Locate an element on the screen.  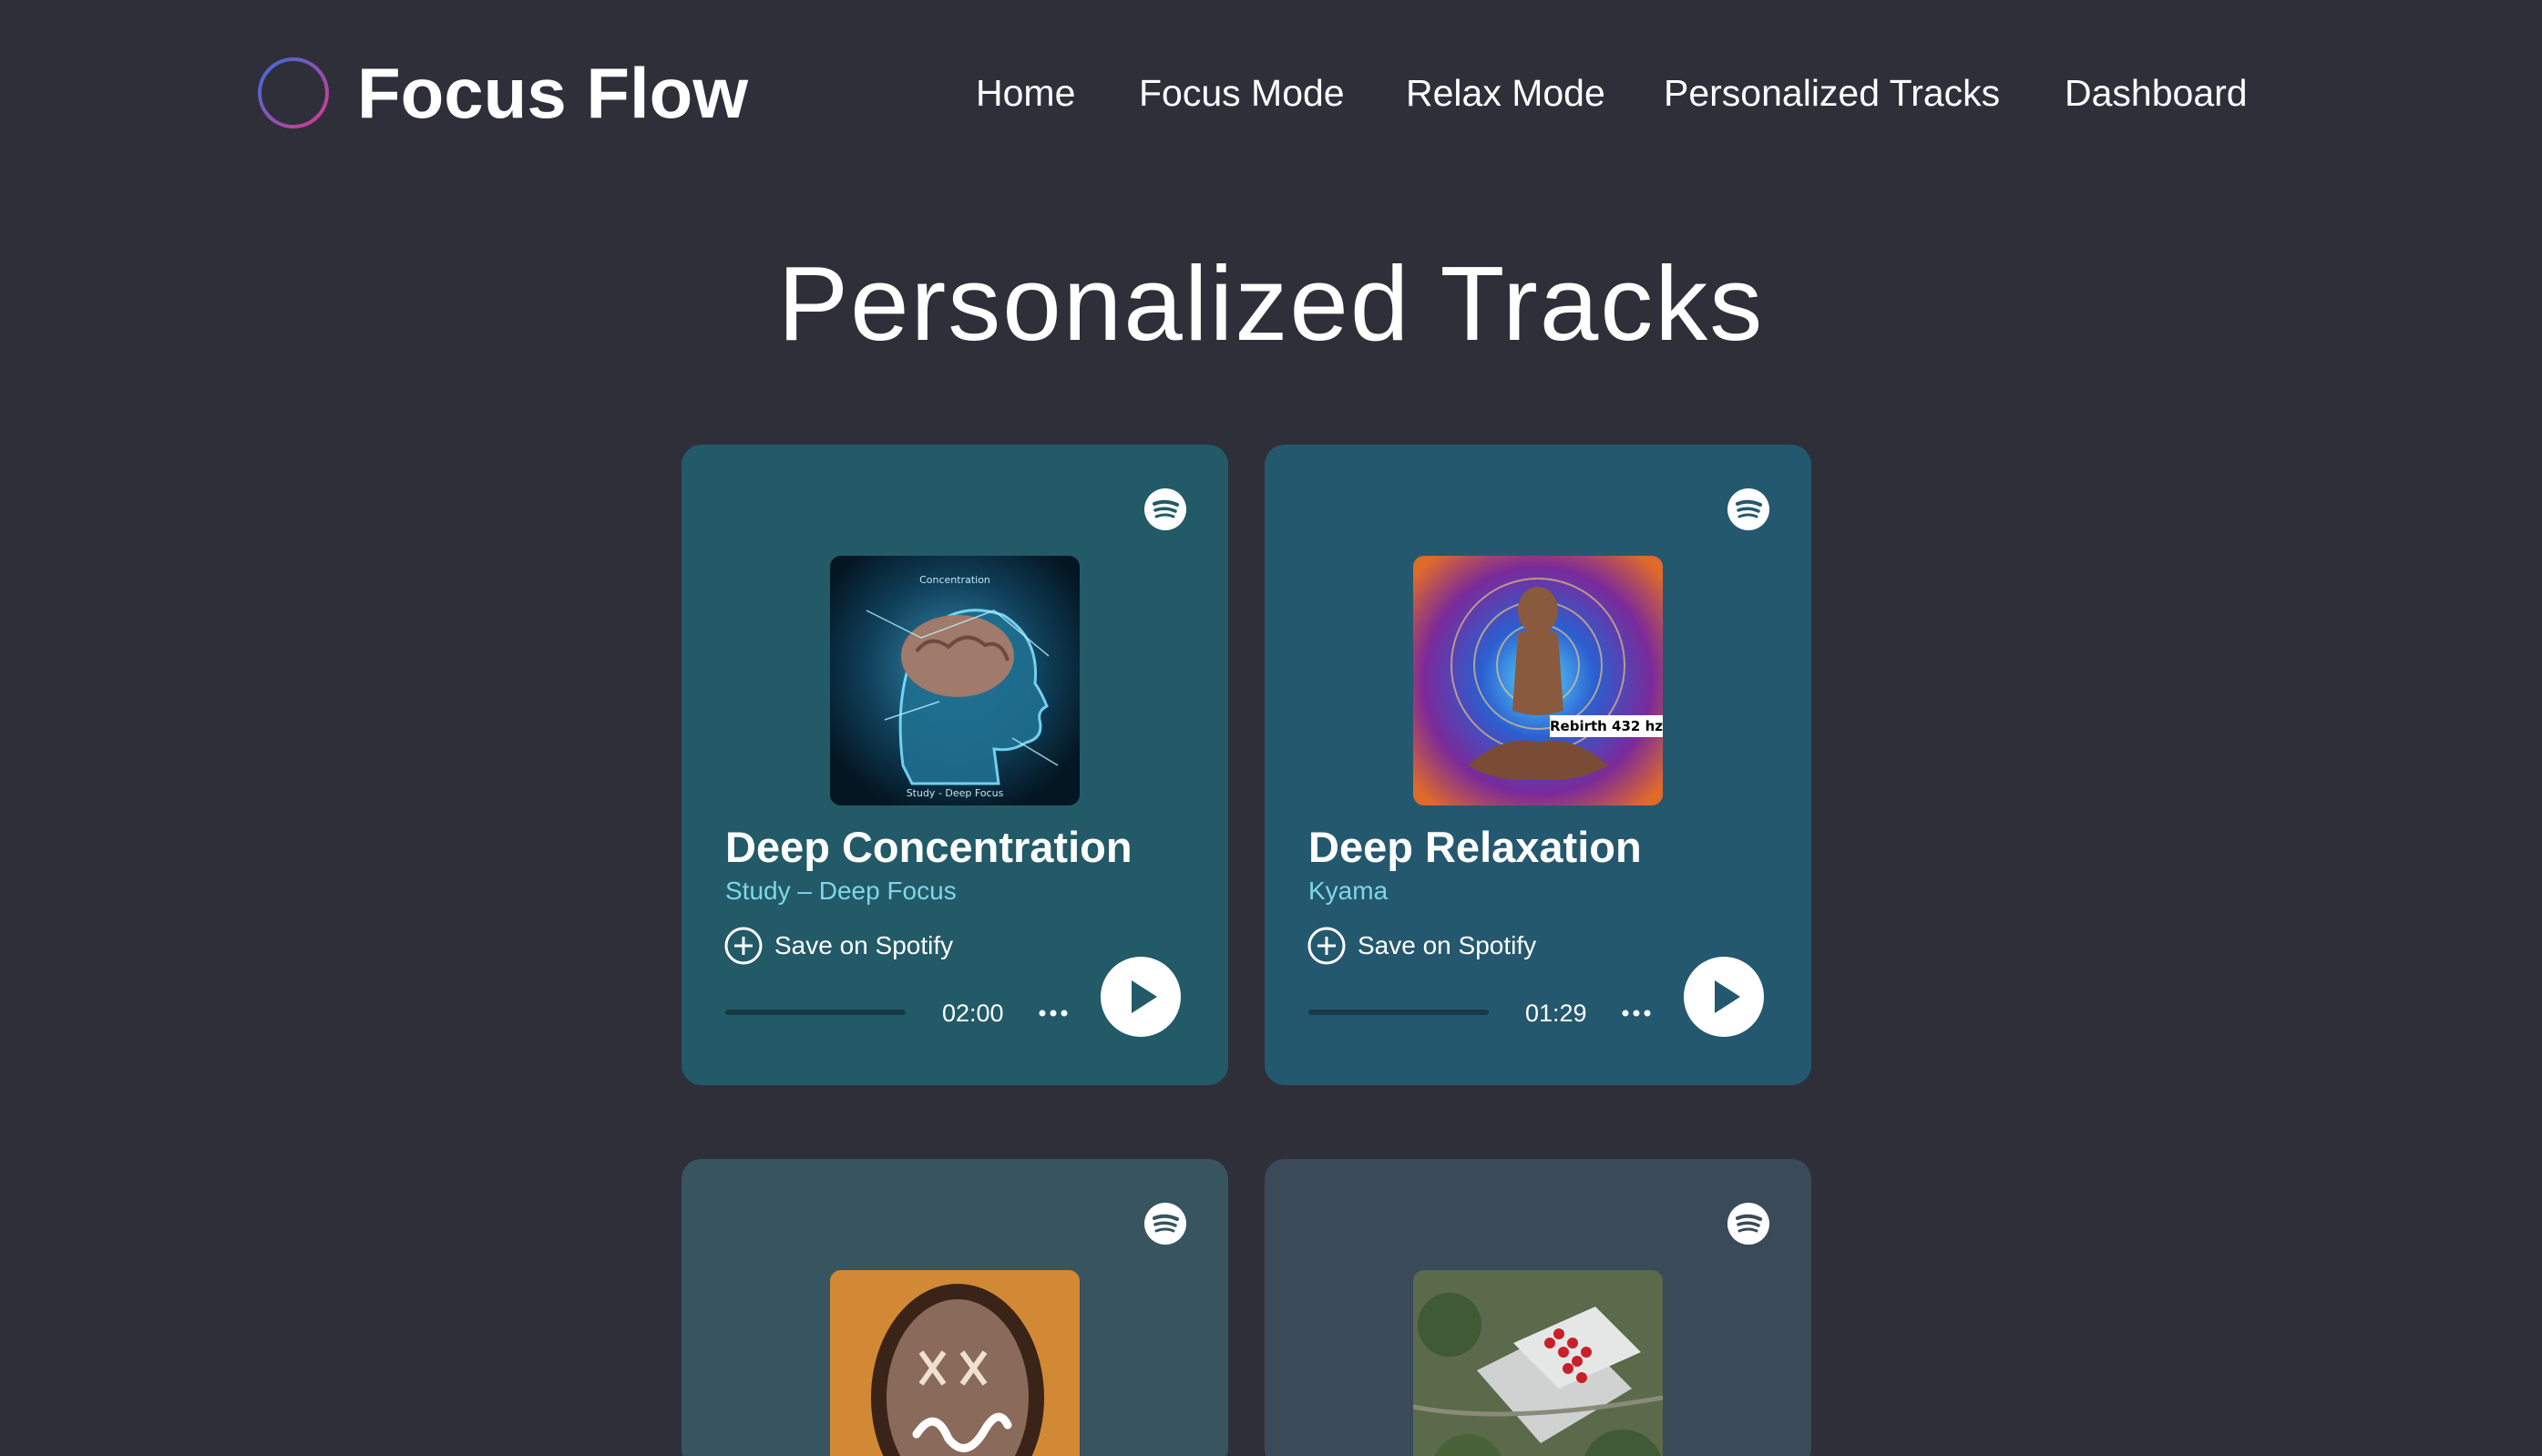
album-art-image: Rebirth 432 hz is located at coordinates (1538, 681).